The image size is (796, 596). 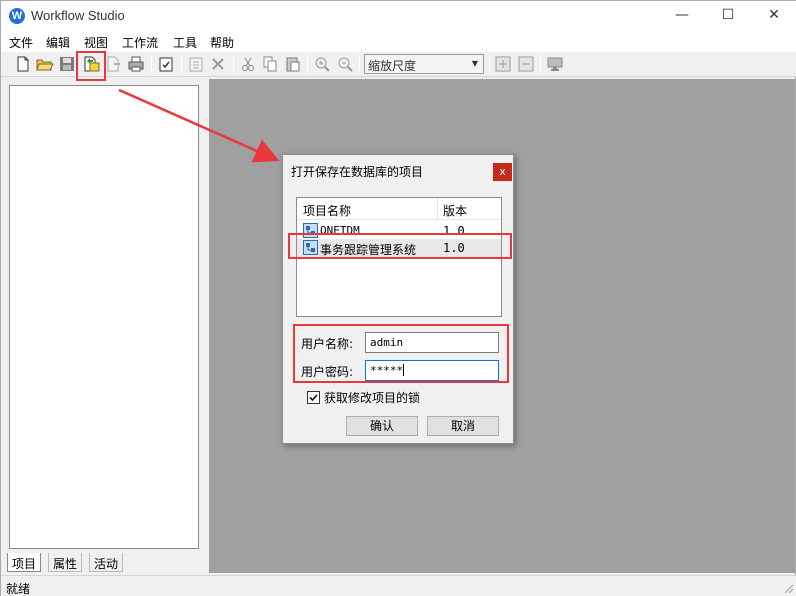 What do you see at coordinates (114, 64) in the screenshot?
I see `export-icon` at bounding box center [114, 64].